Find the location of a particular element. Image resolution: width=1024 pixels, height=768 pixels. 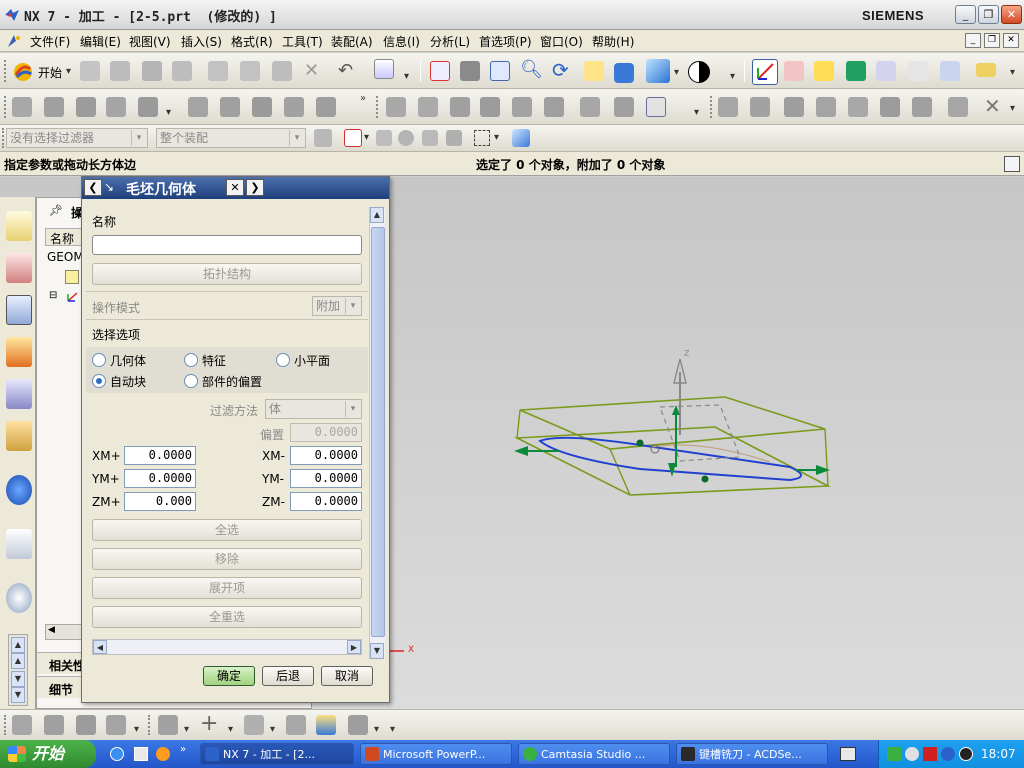

save-icon is located at coordinates (152, 71).